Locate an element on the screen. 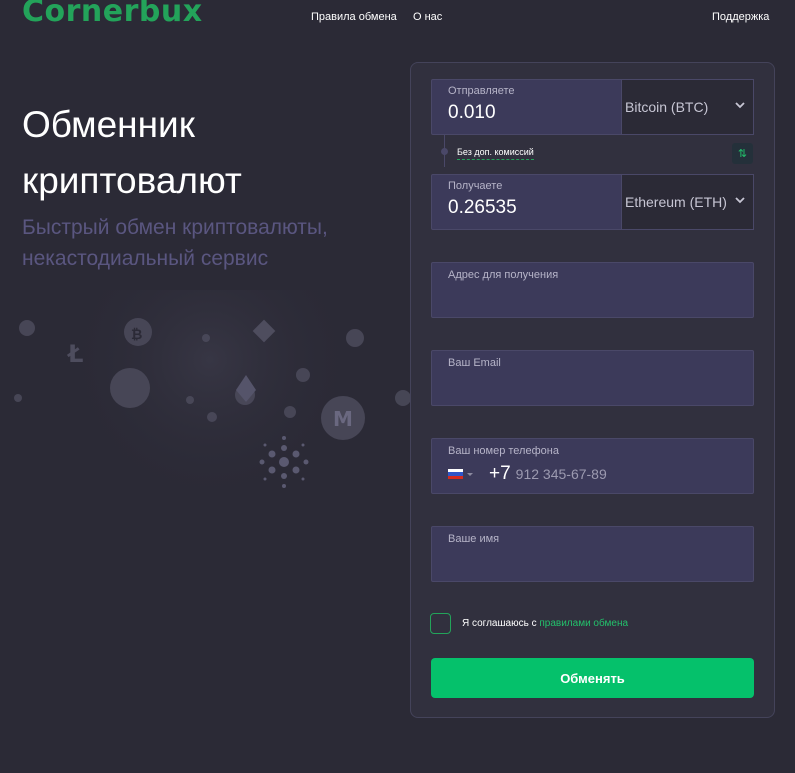  svg-text: M is located at coordinates (343, 419).